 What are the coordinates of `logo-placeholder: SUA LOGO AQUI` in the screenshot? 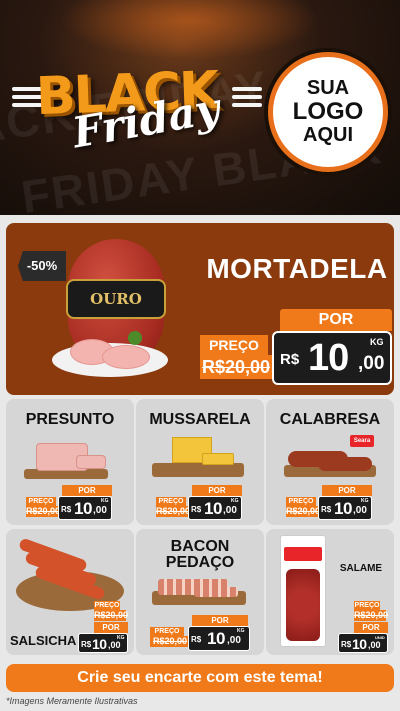 It's located at (328, 112).